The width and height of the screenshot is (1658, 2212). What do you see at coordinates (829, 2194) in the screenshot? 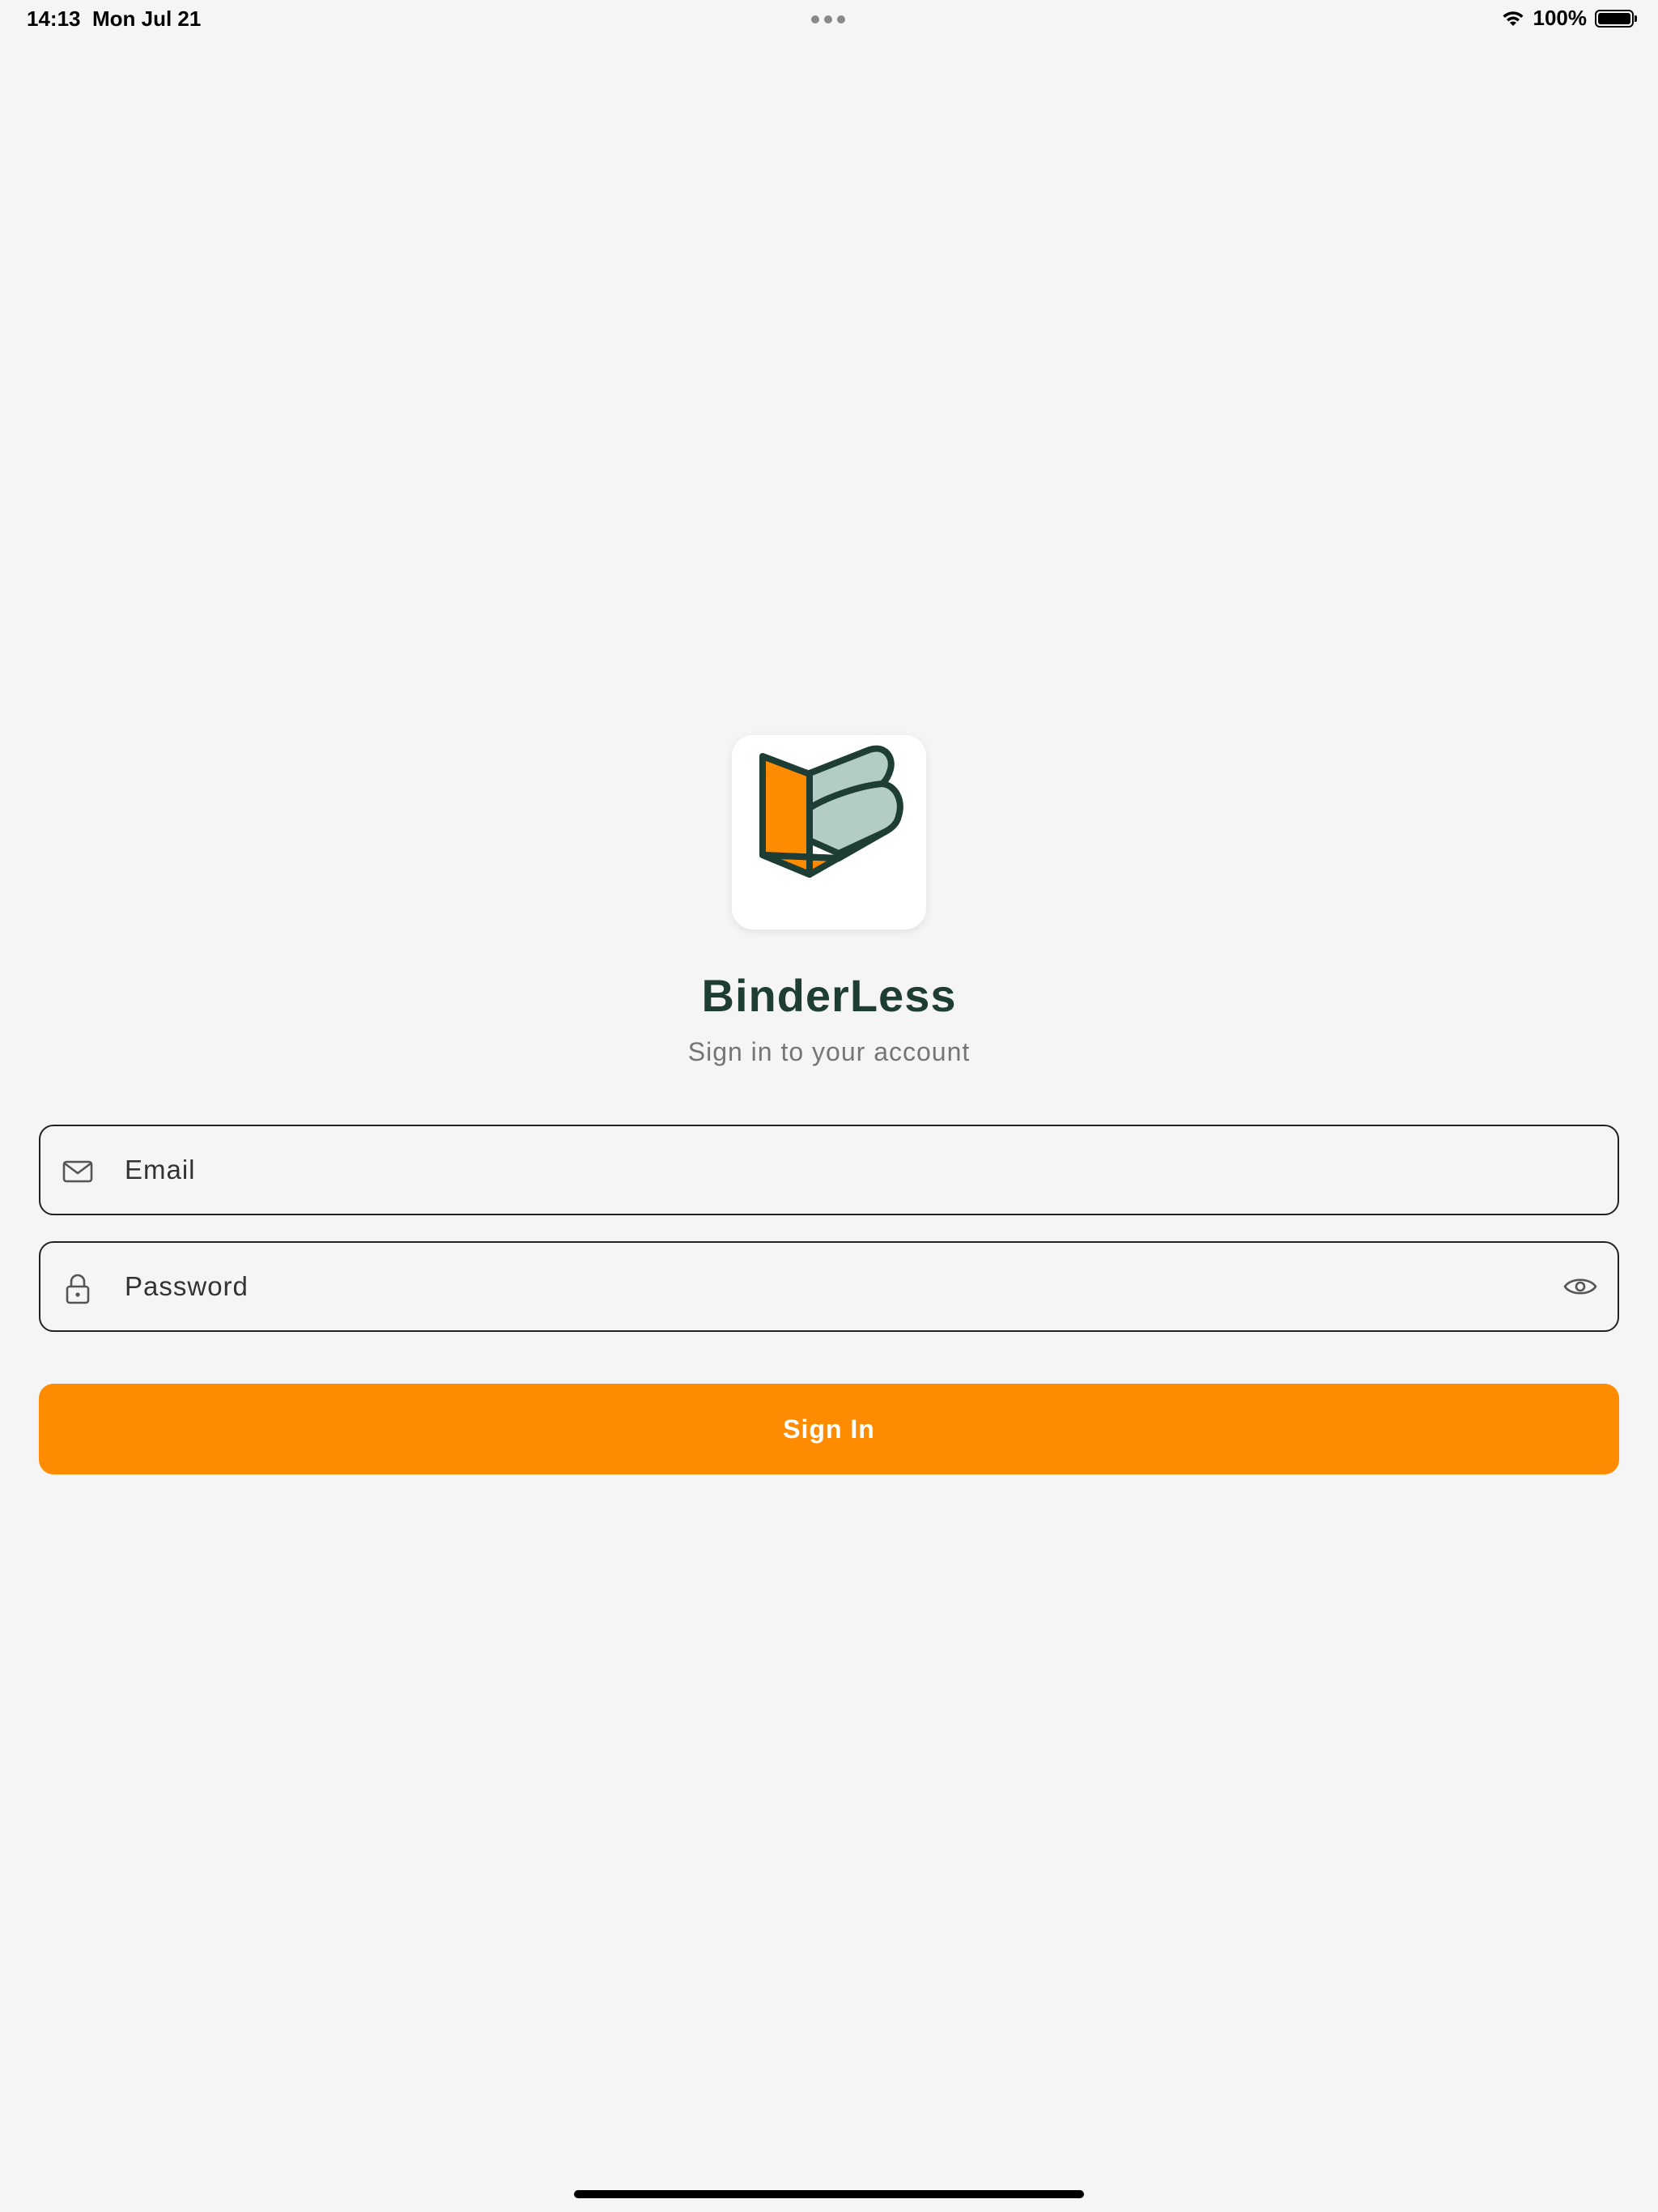
I see `home-indicator` at bounding box center [829, 2194].